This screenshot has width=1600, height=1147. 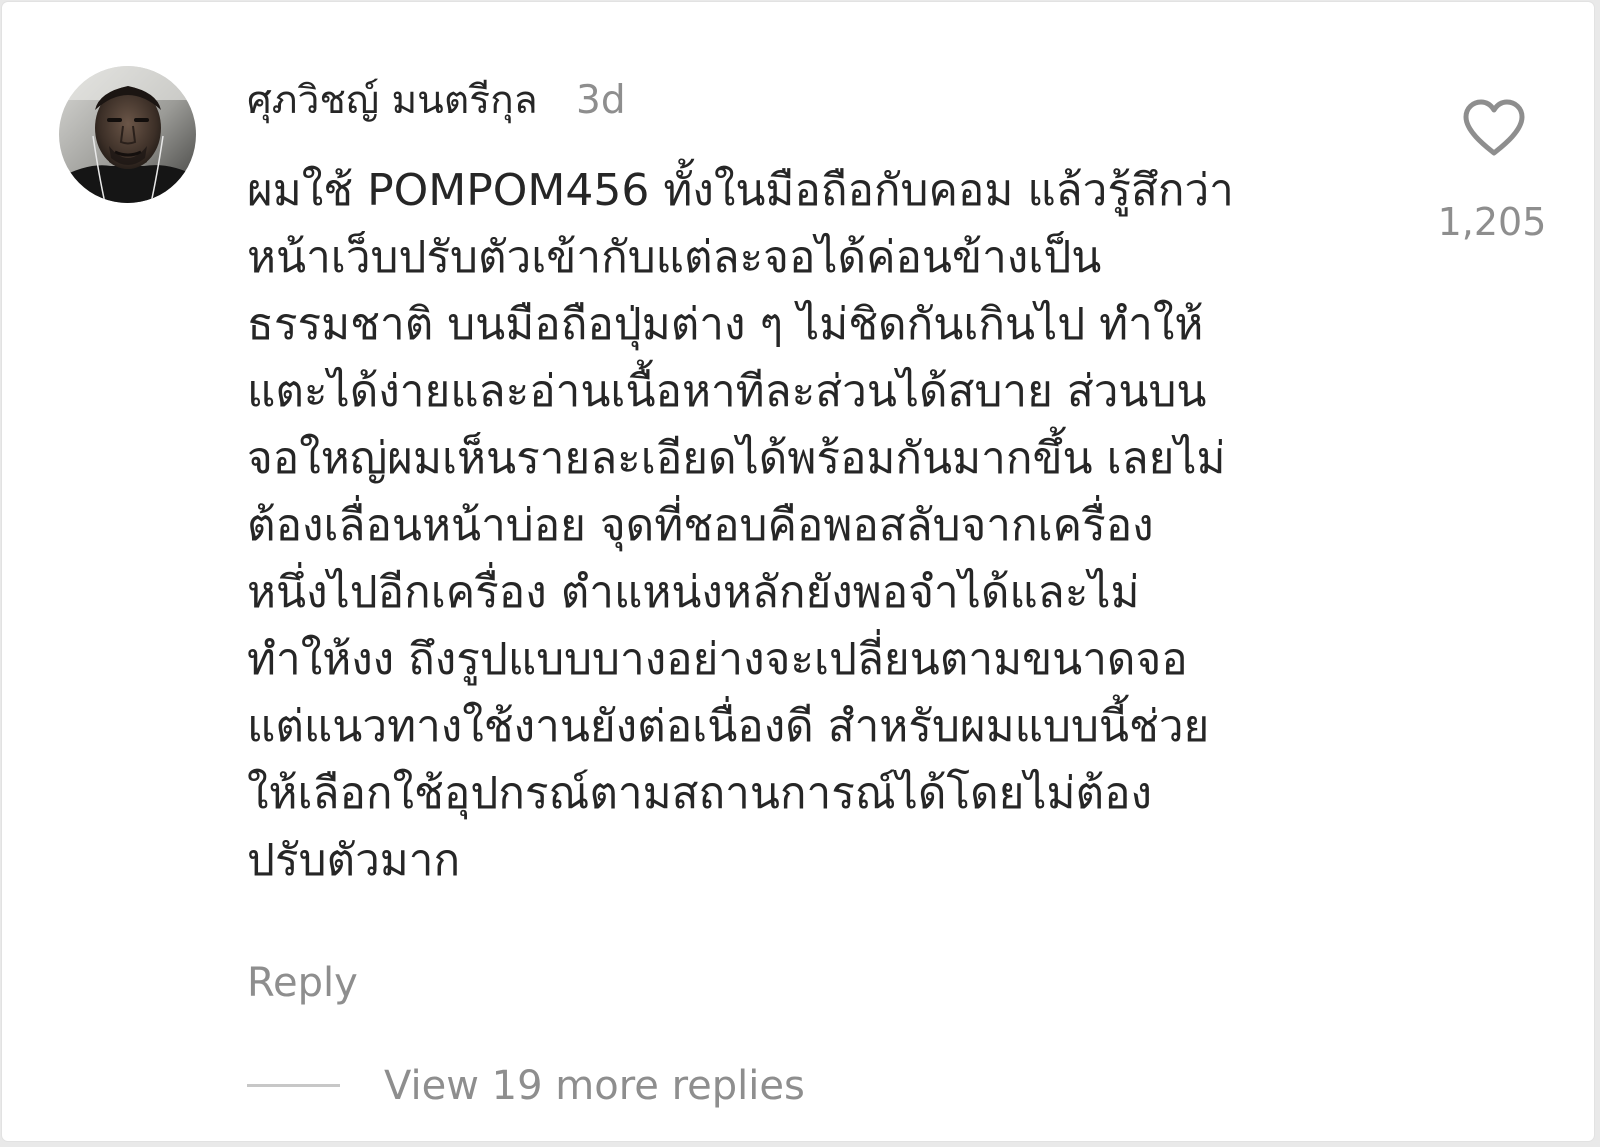 I want to click on avatar-photo, so click(x=127, y=134).